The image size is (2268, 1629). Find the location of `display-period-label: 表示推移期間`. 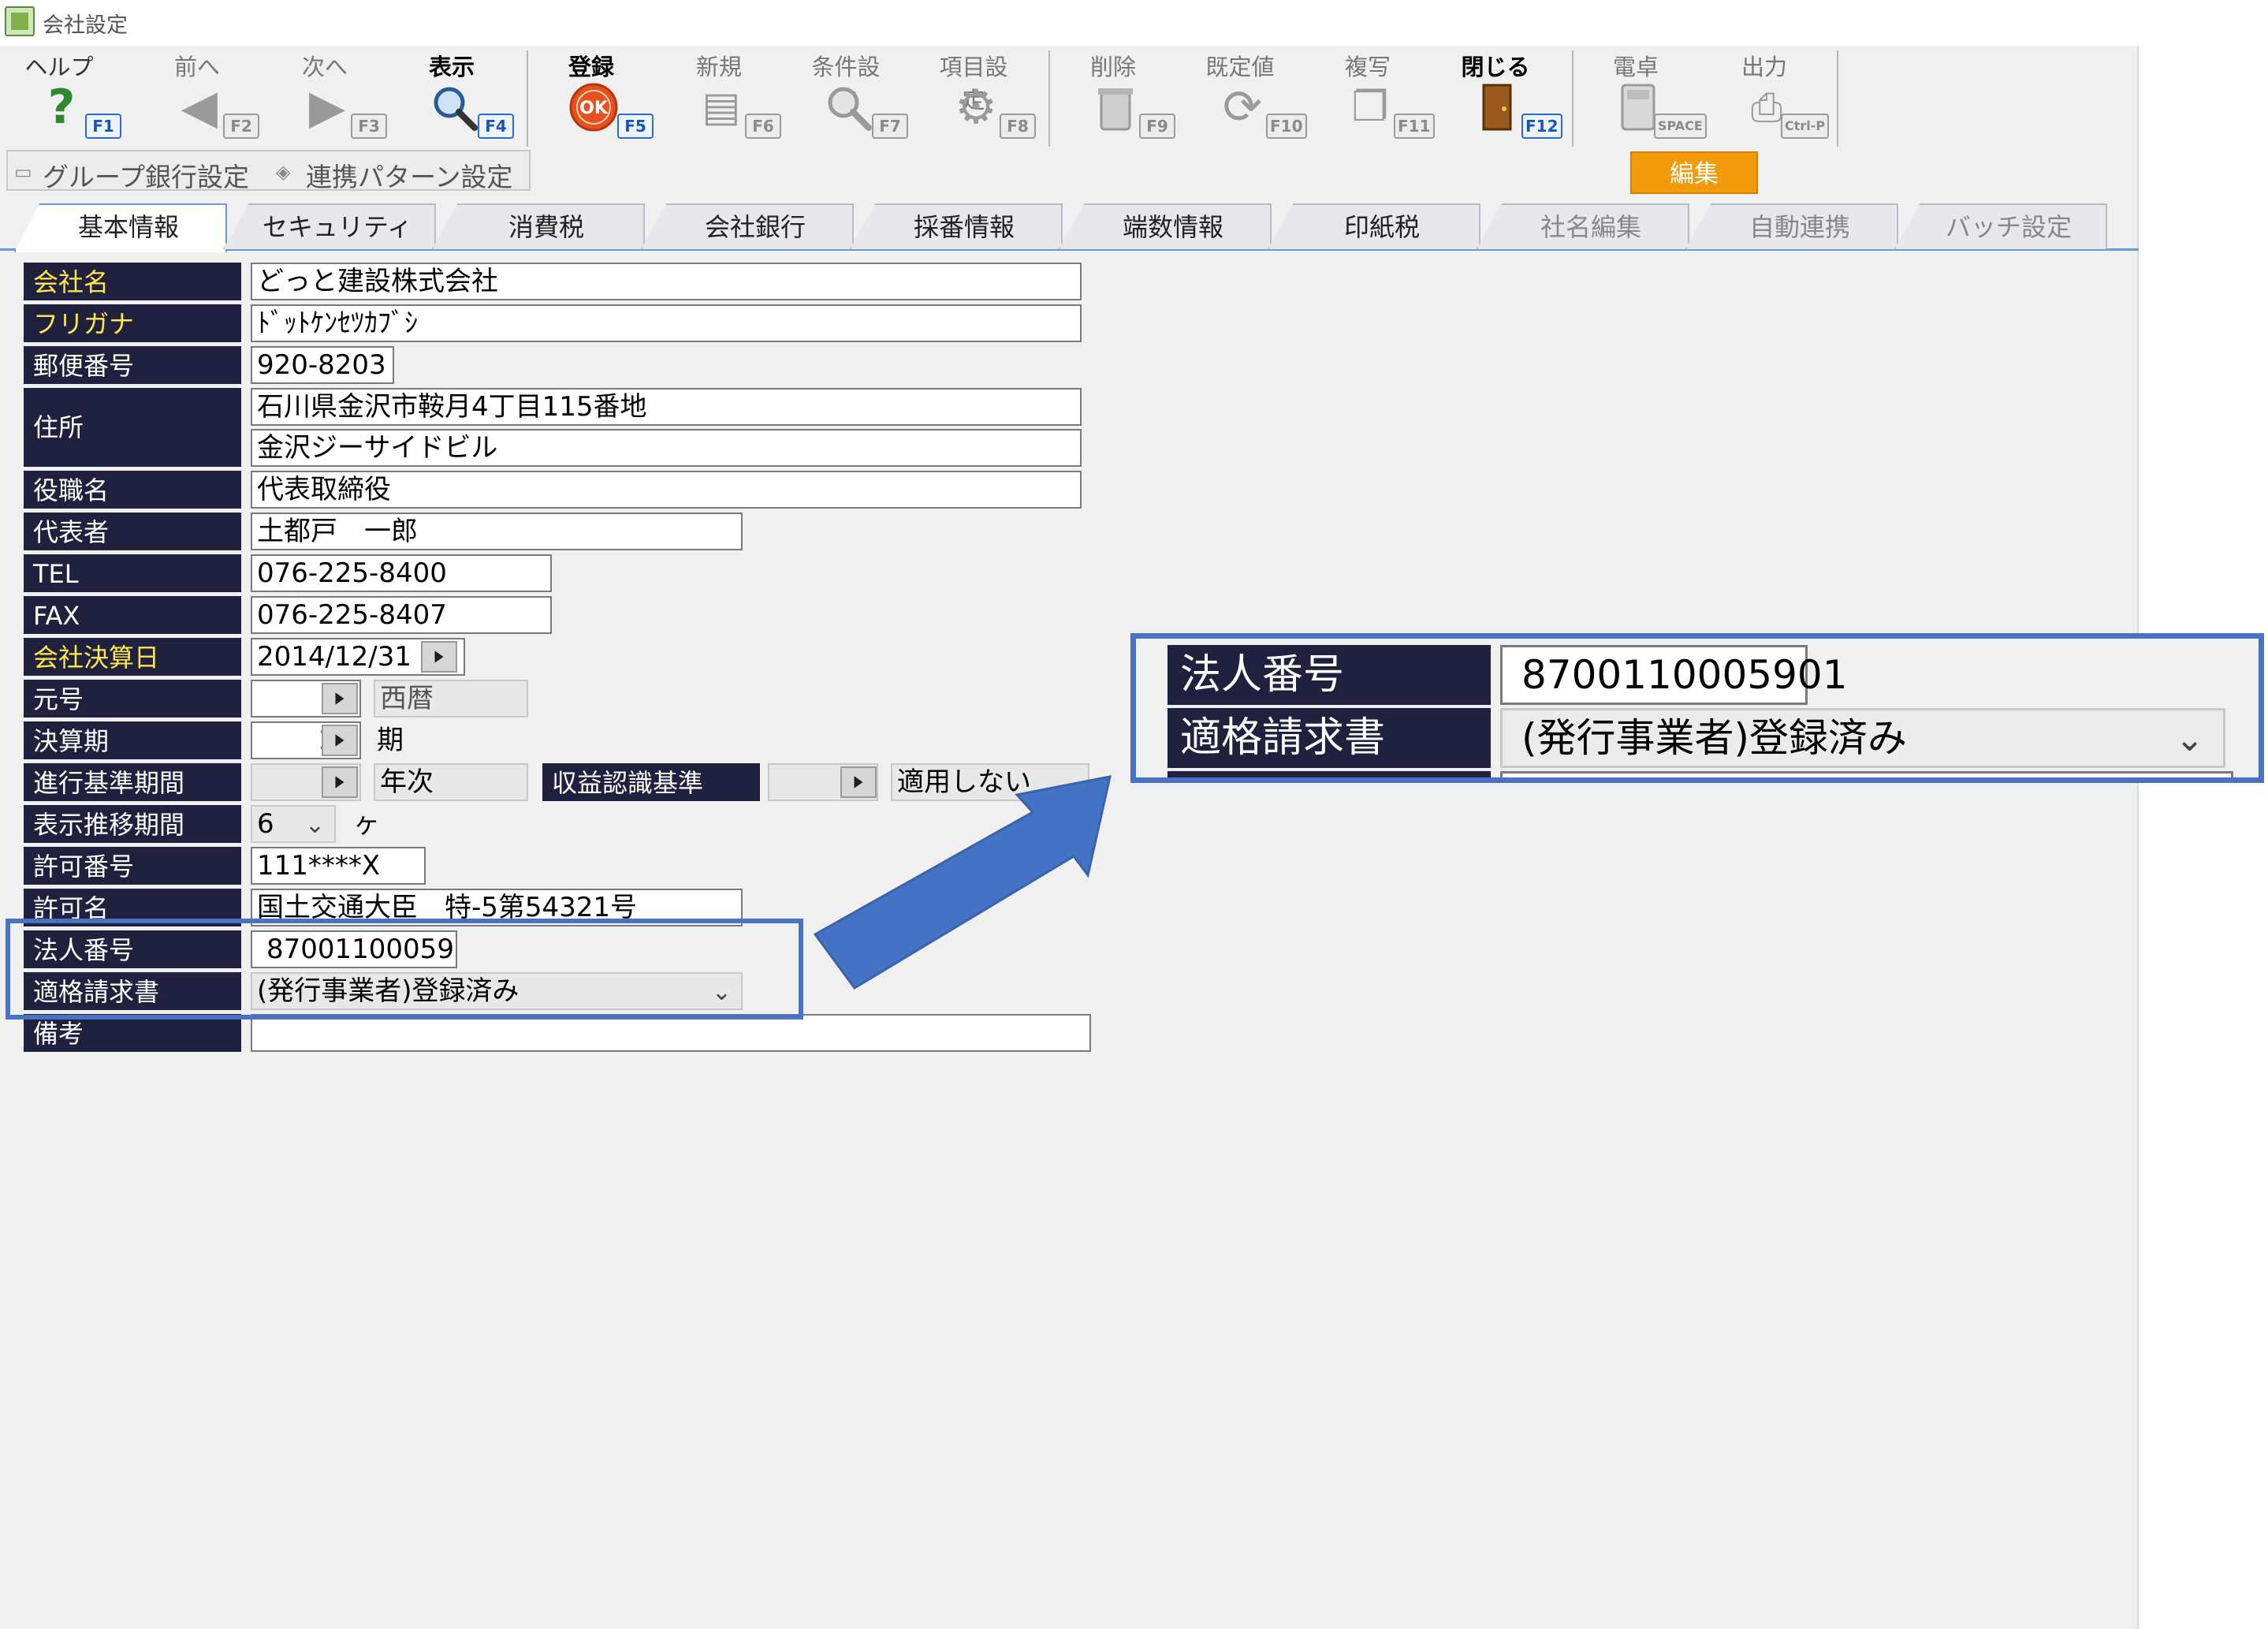

display-period-label: 表示推移期間 is located at coordinates (133, 824).